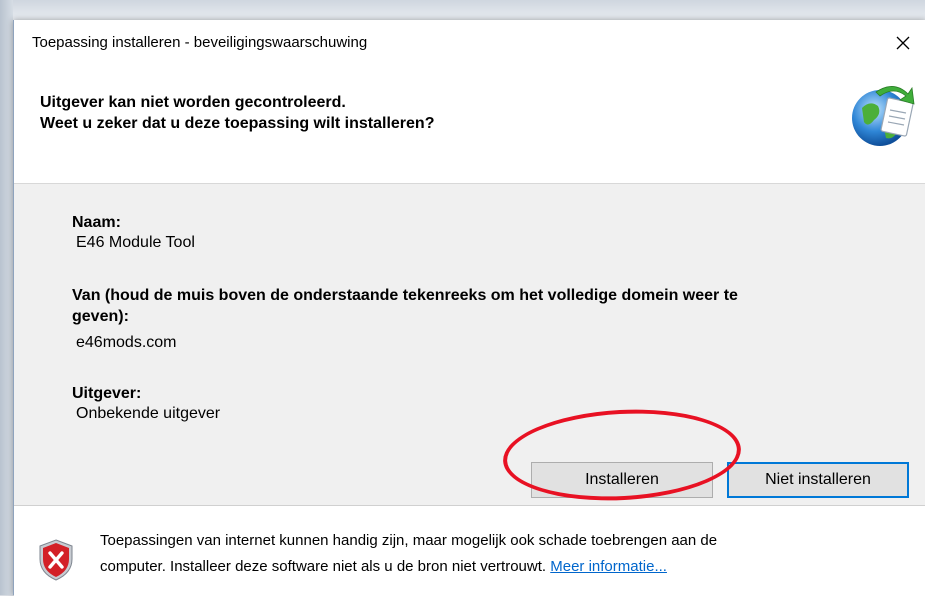  Describe the element at coordinates (622, 480) in the screenshot. I see `install-button: Installeren` at that location.